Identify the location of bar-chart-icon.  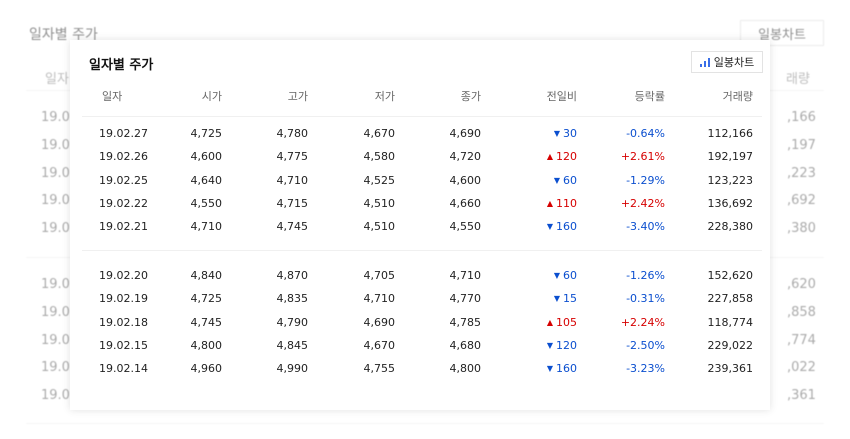
(704, 62).